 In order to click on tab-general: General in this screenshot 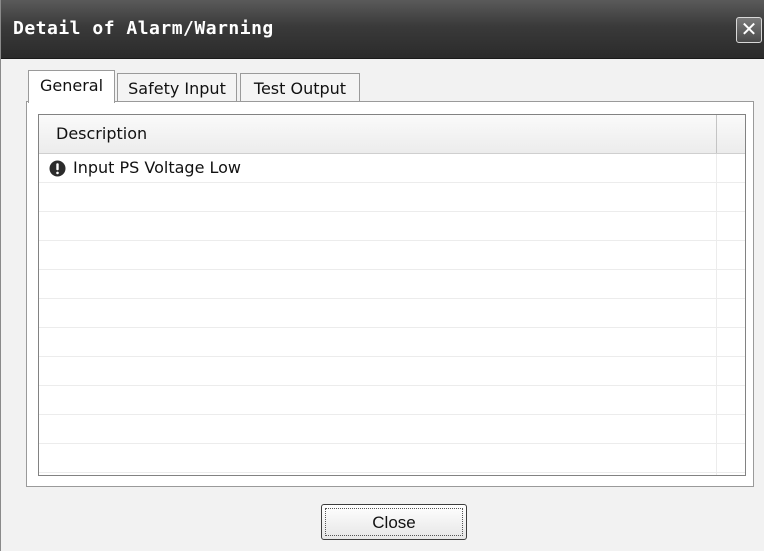, I will do `click(71, 86)`.